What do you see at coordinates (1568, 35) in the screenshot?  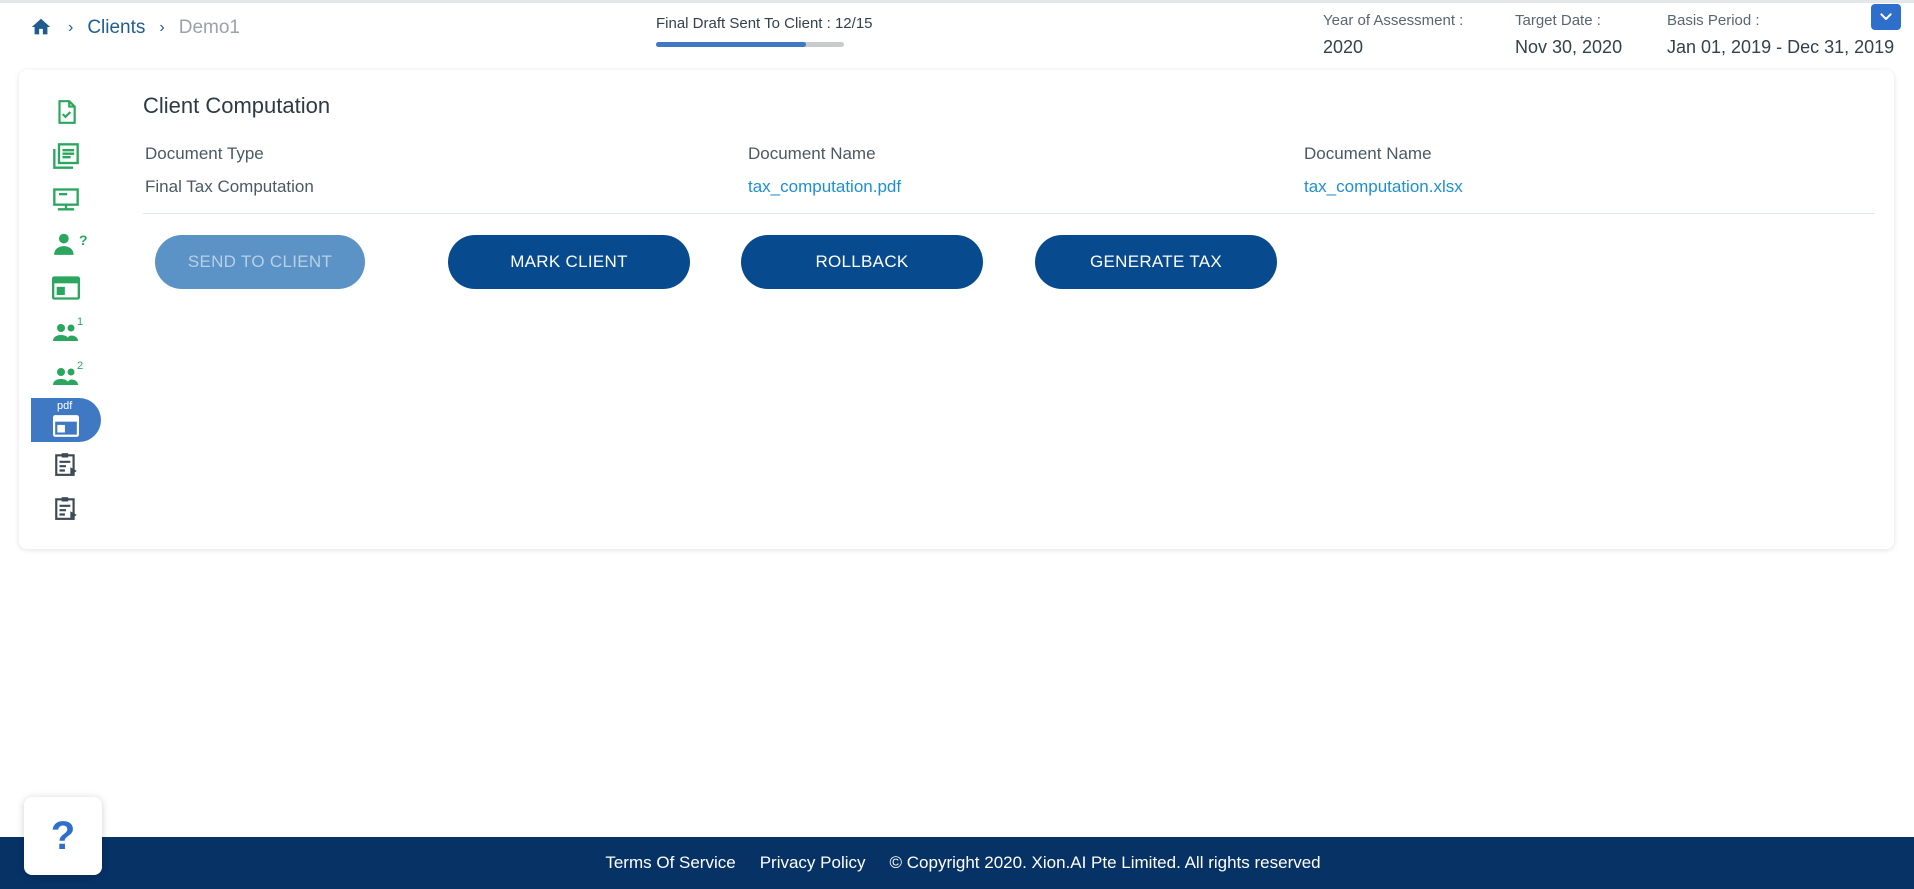 I see `target-date: Target Date : Nov 30, 2020` at bounding box center [1568, 35].